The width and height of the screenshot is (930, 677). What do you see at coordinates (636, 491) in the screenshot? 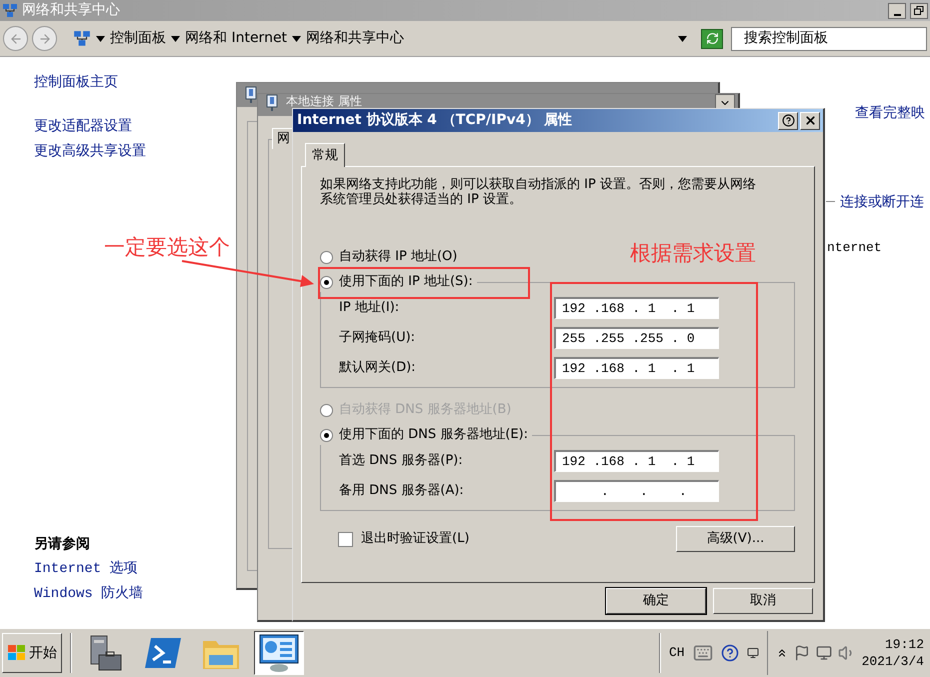
I see `ip-address-field: . . .` at bounding box center [636, 491].